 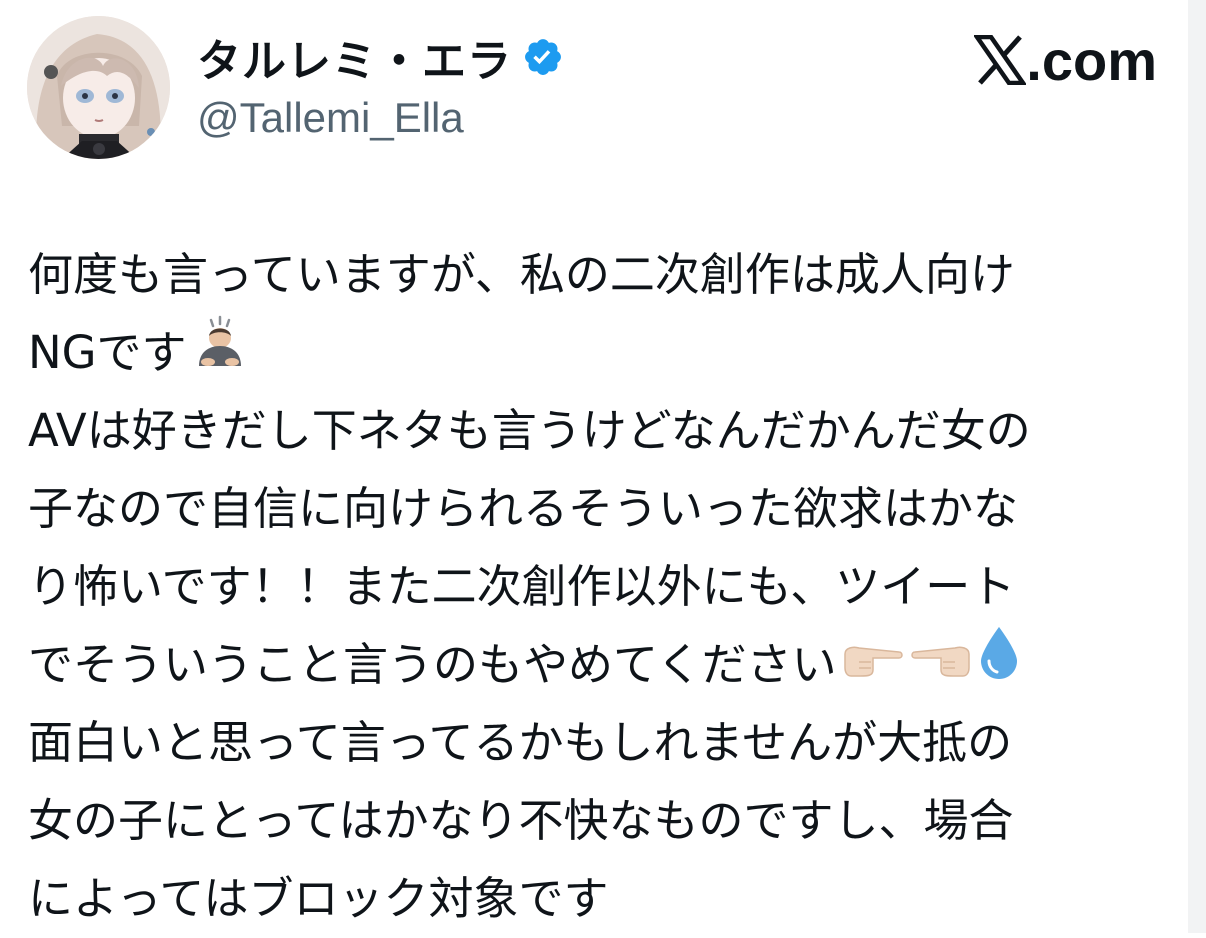 I want to click on handle: @Tallemi_Ella, so click(x=380, y=118).